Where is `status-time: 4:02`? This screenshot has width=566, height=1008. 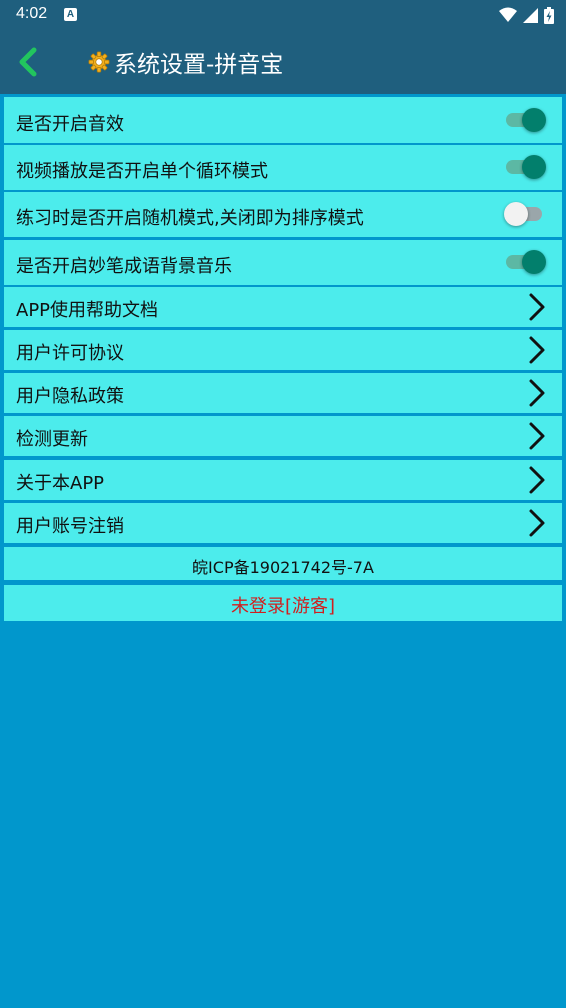 status-time: 4:02 is located at coordinates (32, 13).